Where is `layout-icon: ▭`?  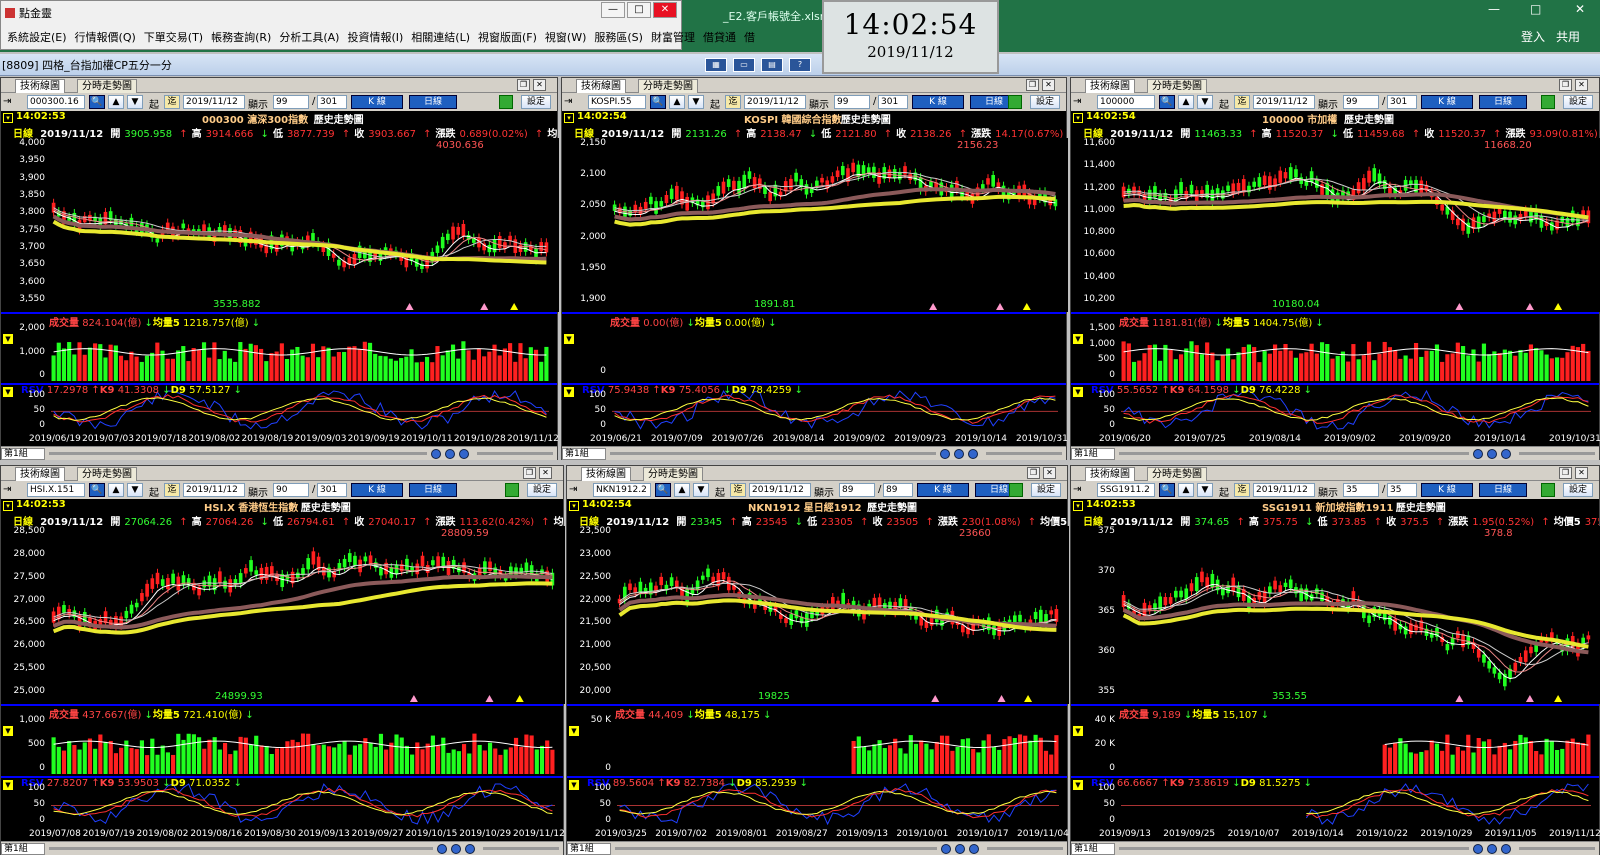
layout-icon: ▭ is located at coordinates (744, 65).